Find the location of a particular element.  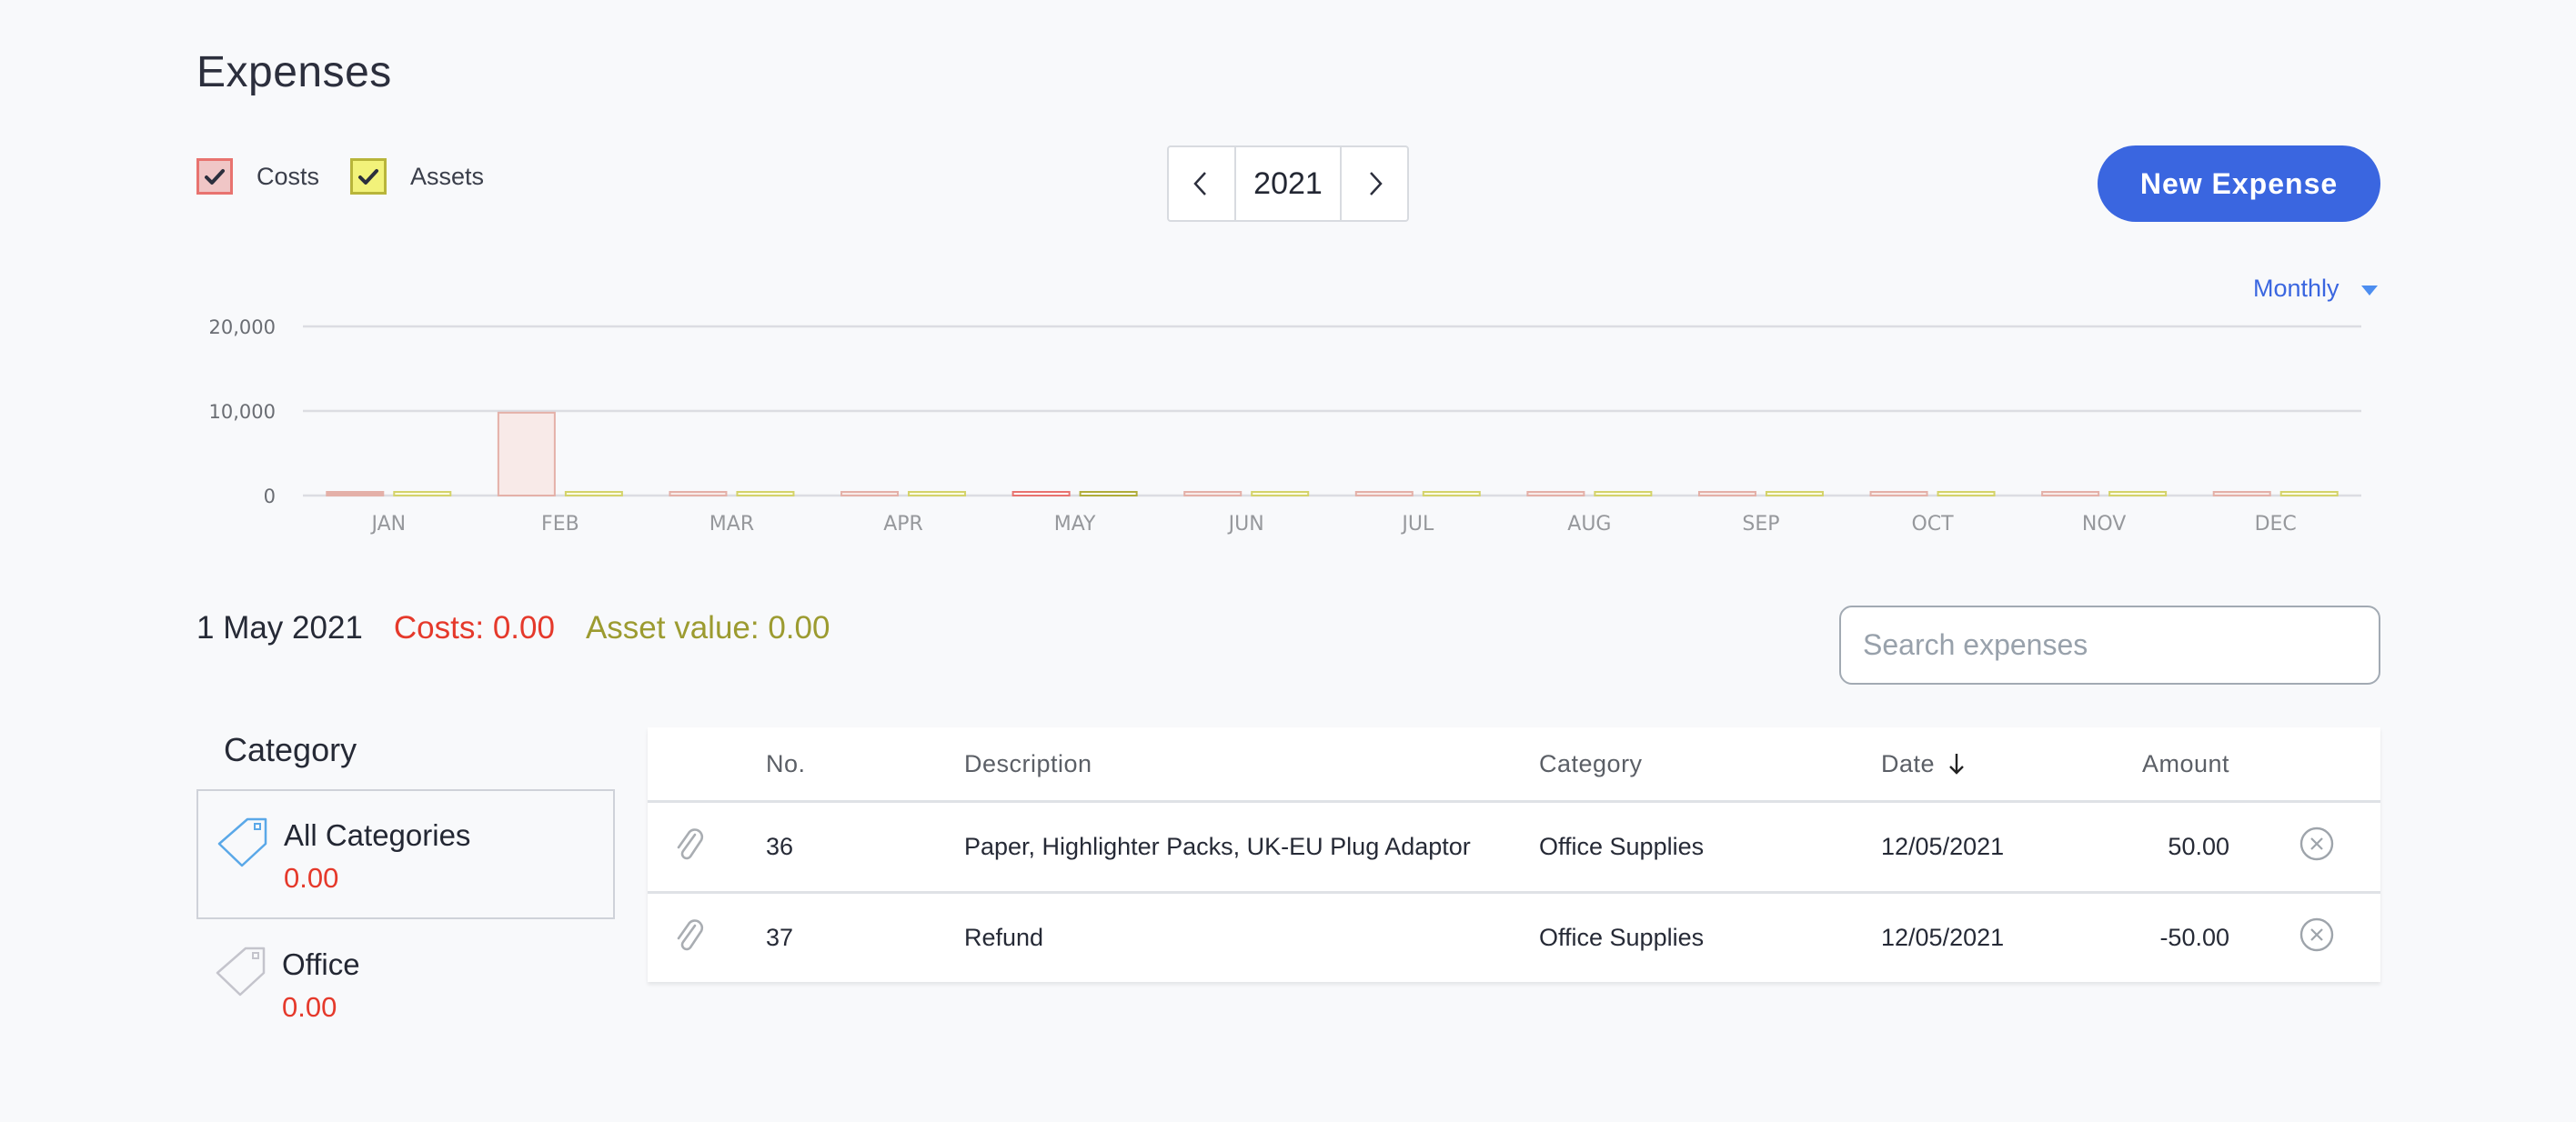

x-tick-label: NOV is located at coordinates (2104, 524).